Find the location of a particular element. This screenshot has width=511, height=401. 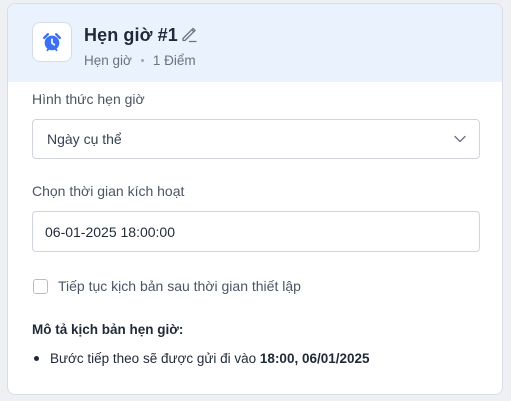

description-title: Mô tả kịch bản hẹn giờ: is located at coordinates (108, 329).